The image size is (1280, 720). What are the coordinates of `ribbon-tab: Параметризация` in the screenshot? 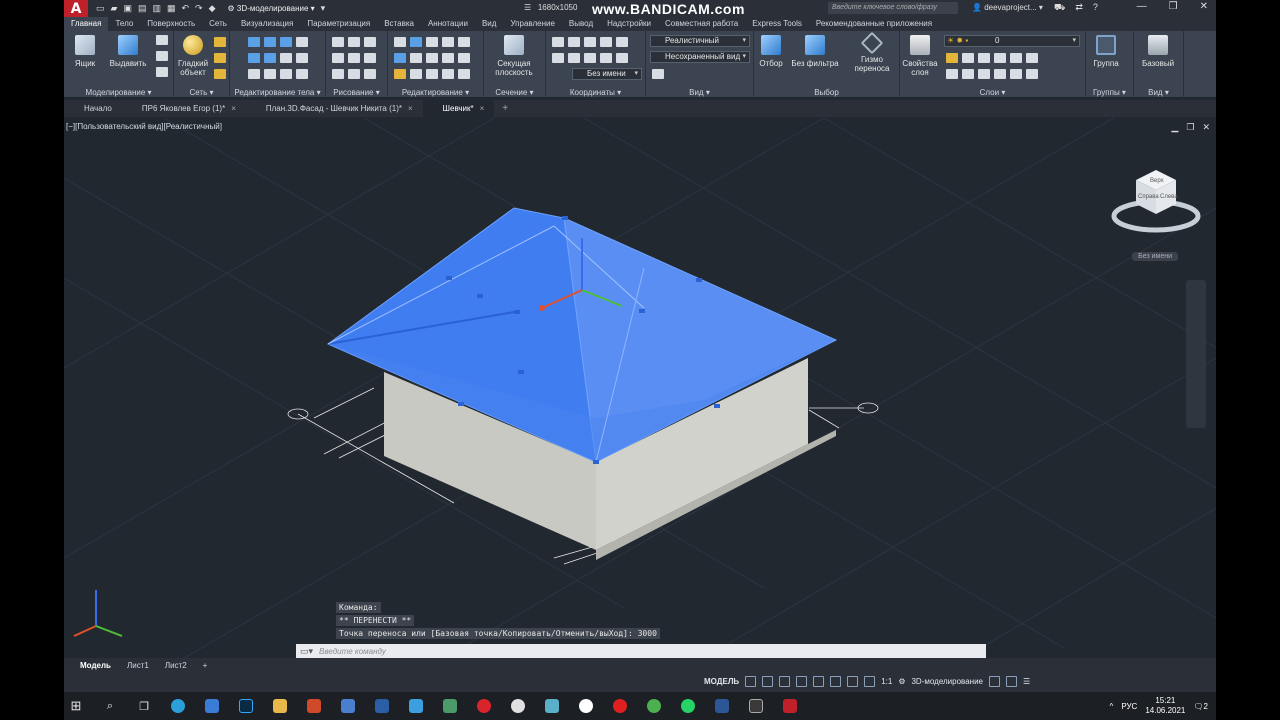 It's located at (338, 24).